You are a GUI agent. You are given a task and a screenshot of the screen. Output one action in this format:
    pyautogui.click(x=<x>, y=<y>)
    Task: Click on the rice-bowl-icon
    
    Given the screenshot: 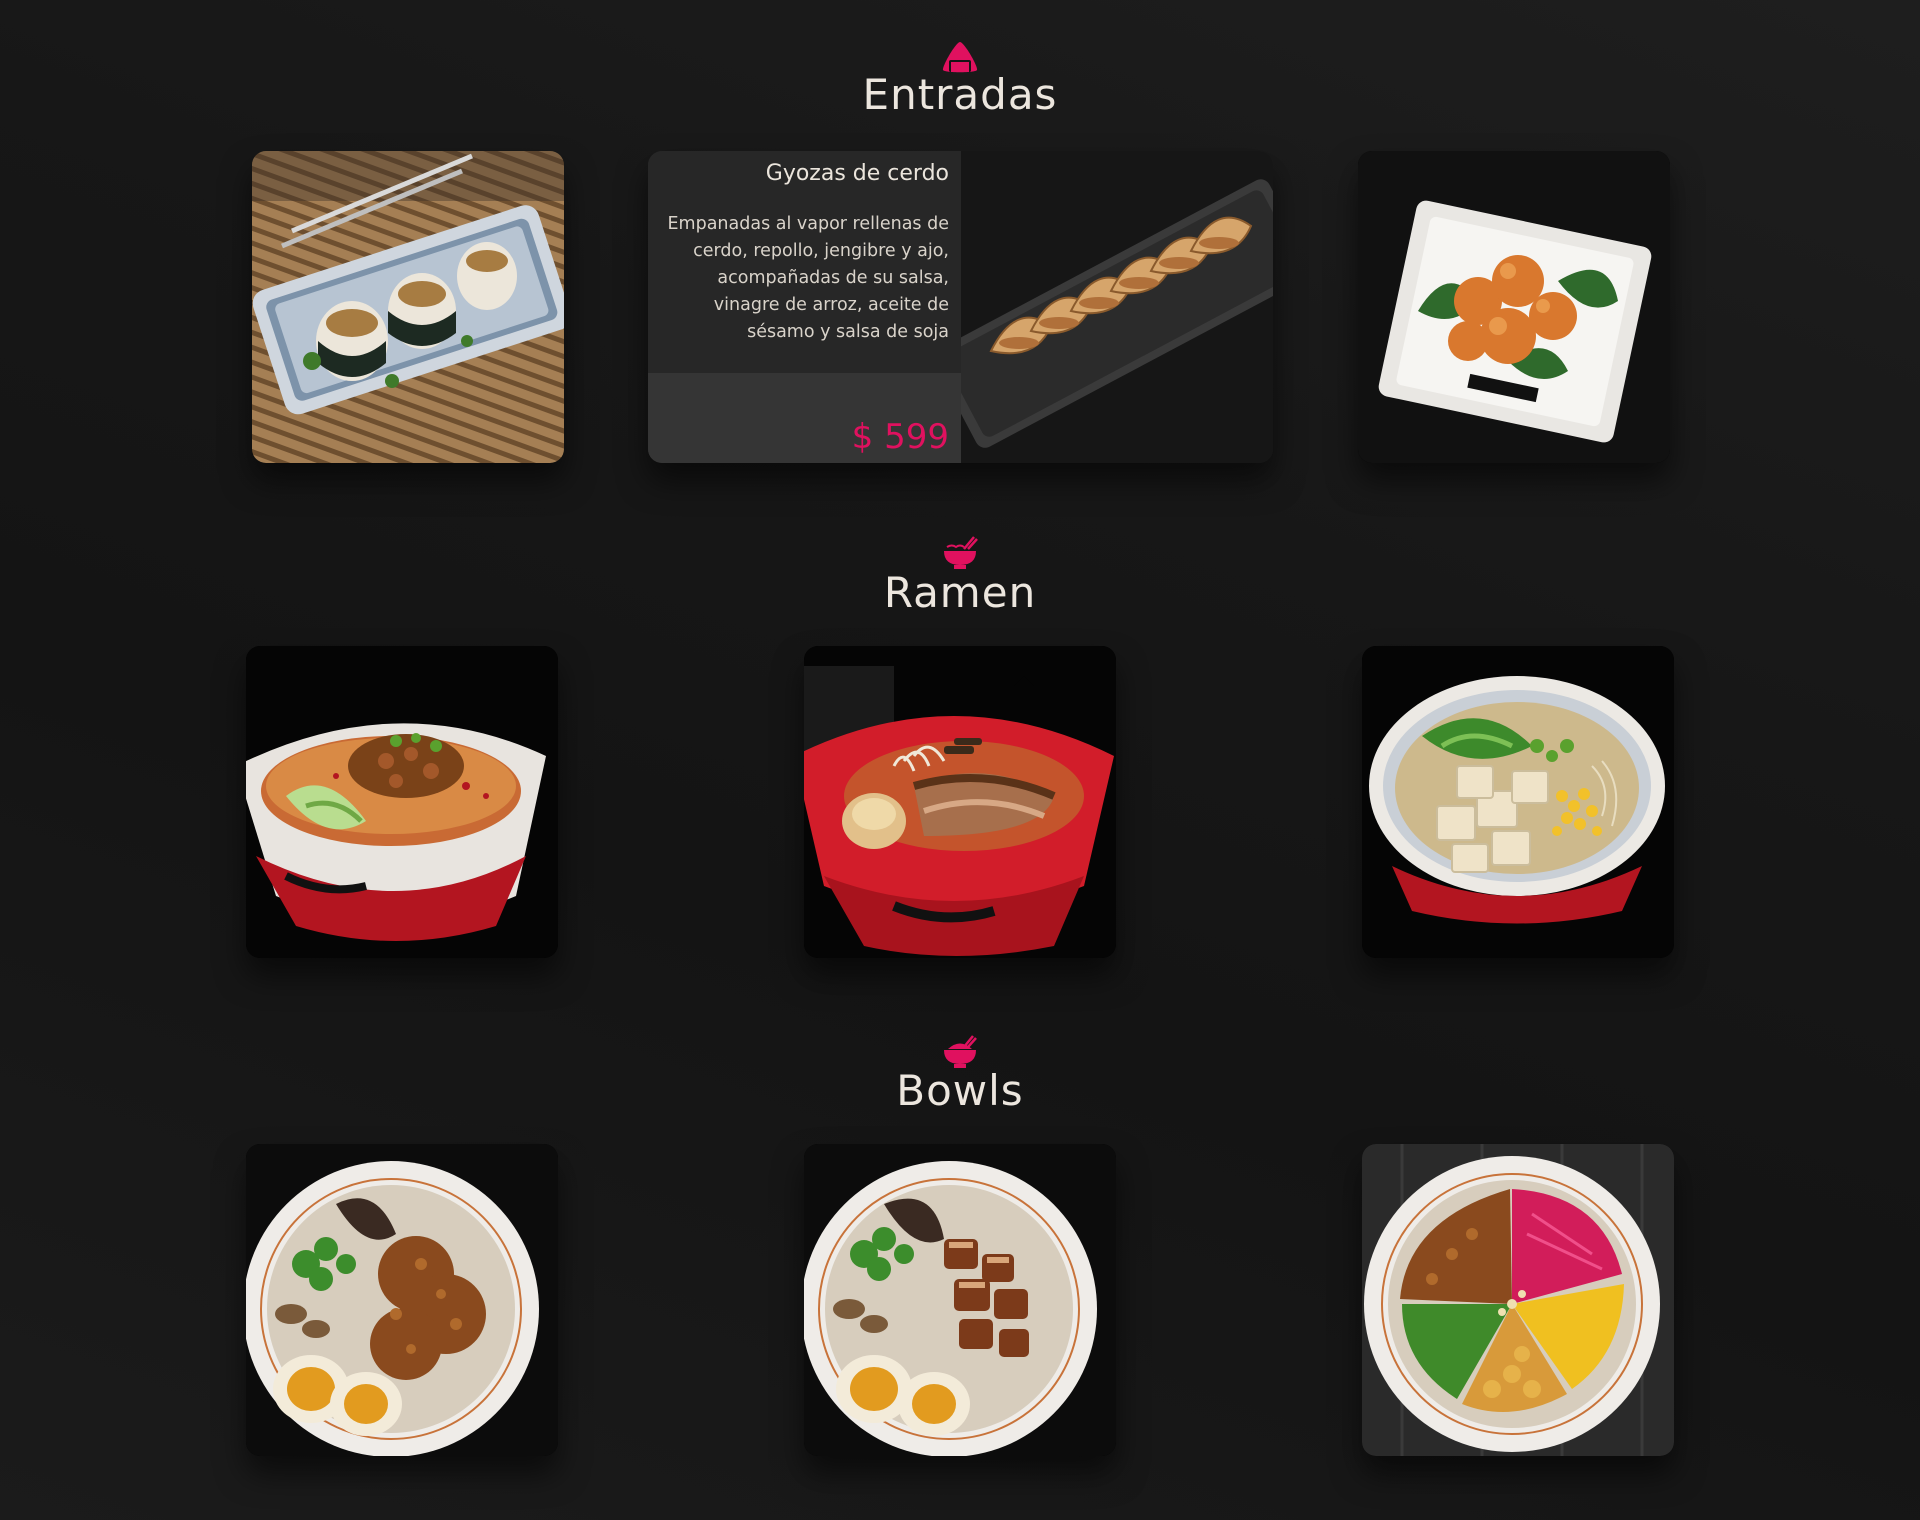 What is the action you would take?
    pyautogui.click(x=960, y=1052)
    